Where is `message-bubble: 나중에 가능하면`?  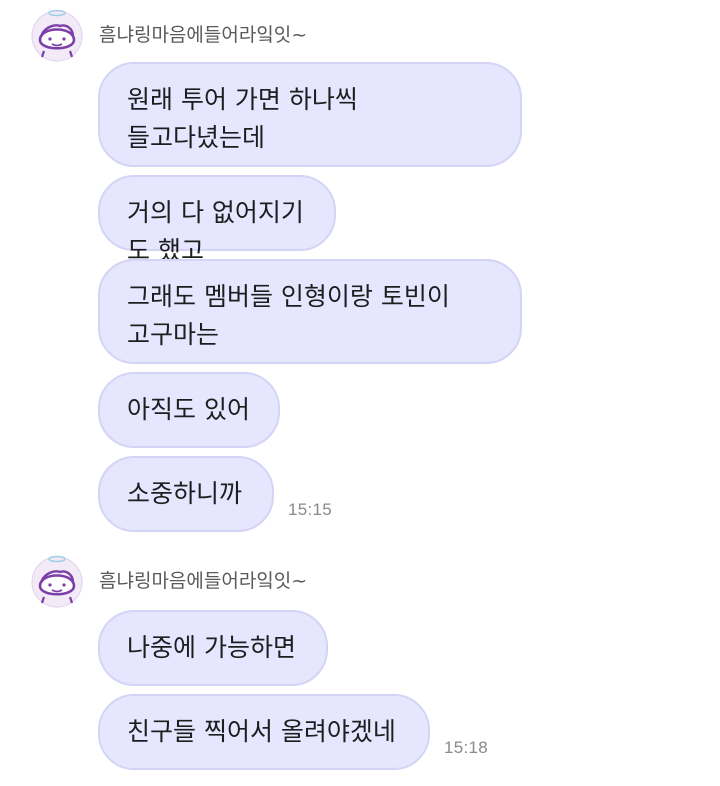
message-bubble: 나중에 가능하면 is located at coordinates (213, 648).